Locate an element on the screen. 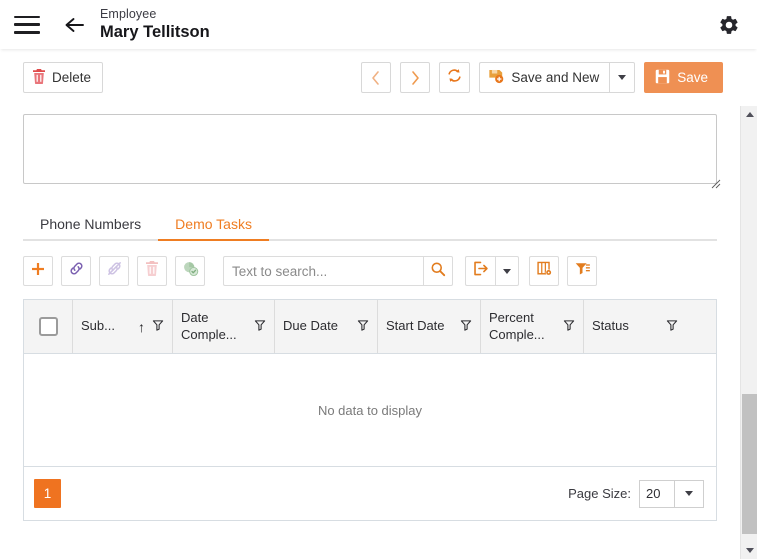  notes-textarea is located at coordinates (370, 149).